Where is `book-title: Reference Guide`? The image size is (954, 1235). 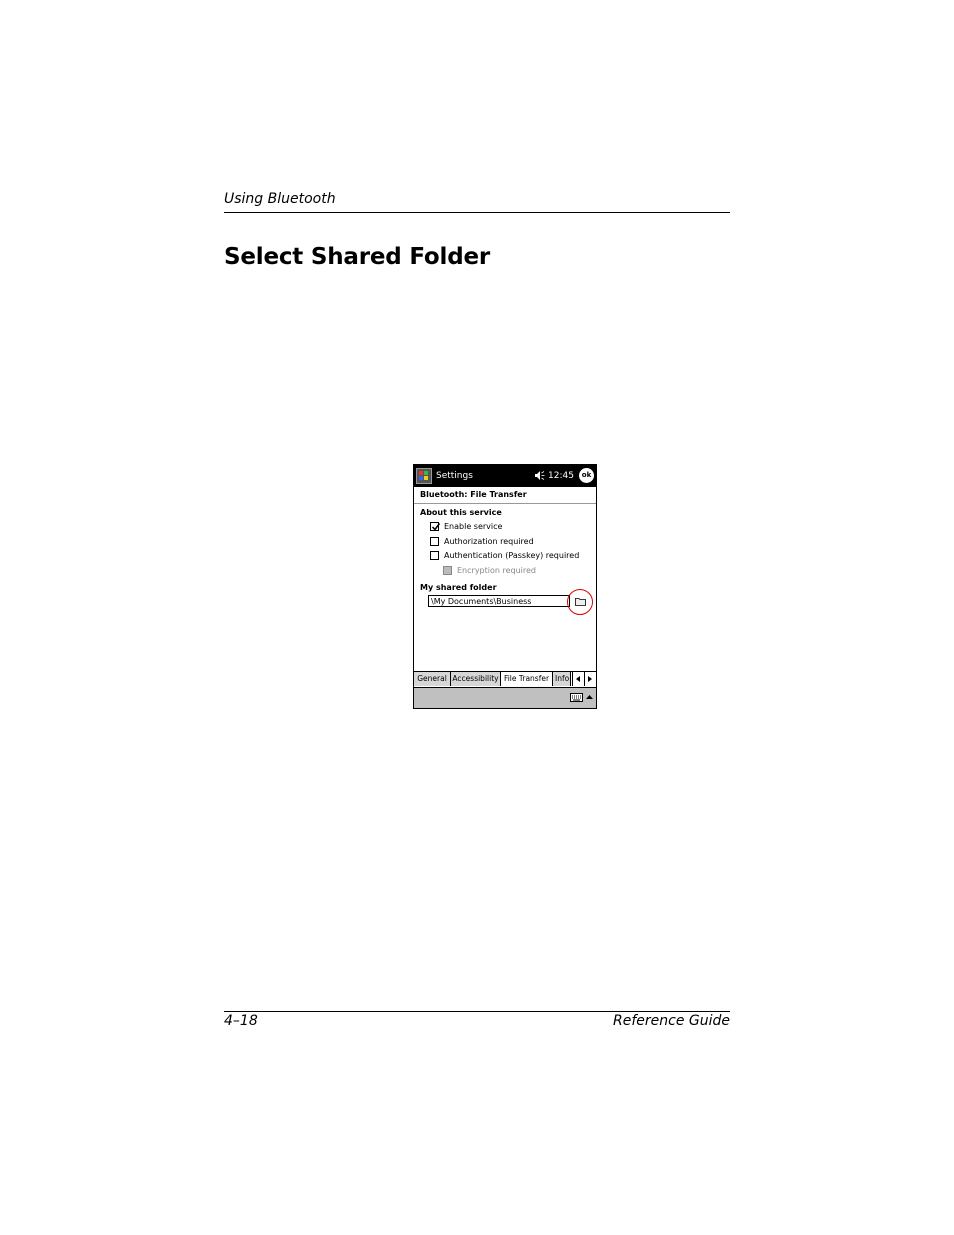 book-title: Reference Guide is located at coordinates (671, 1021).